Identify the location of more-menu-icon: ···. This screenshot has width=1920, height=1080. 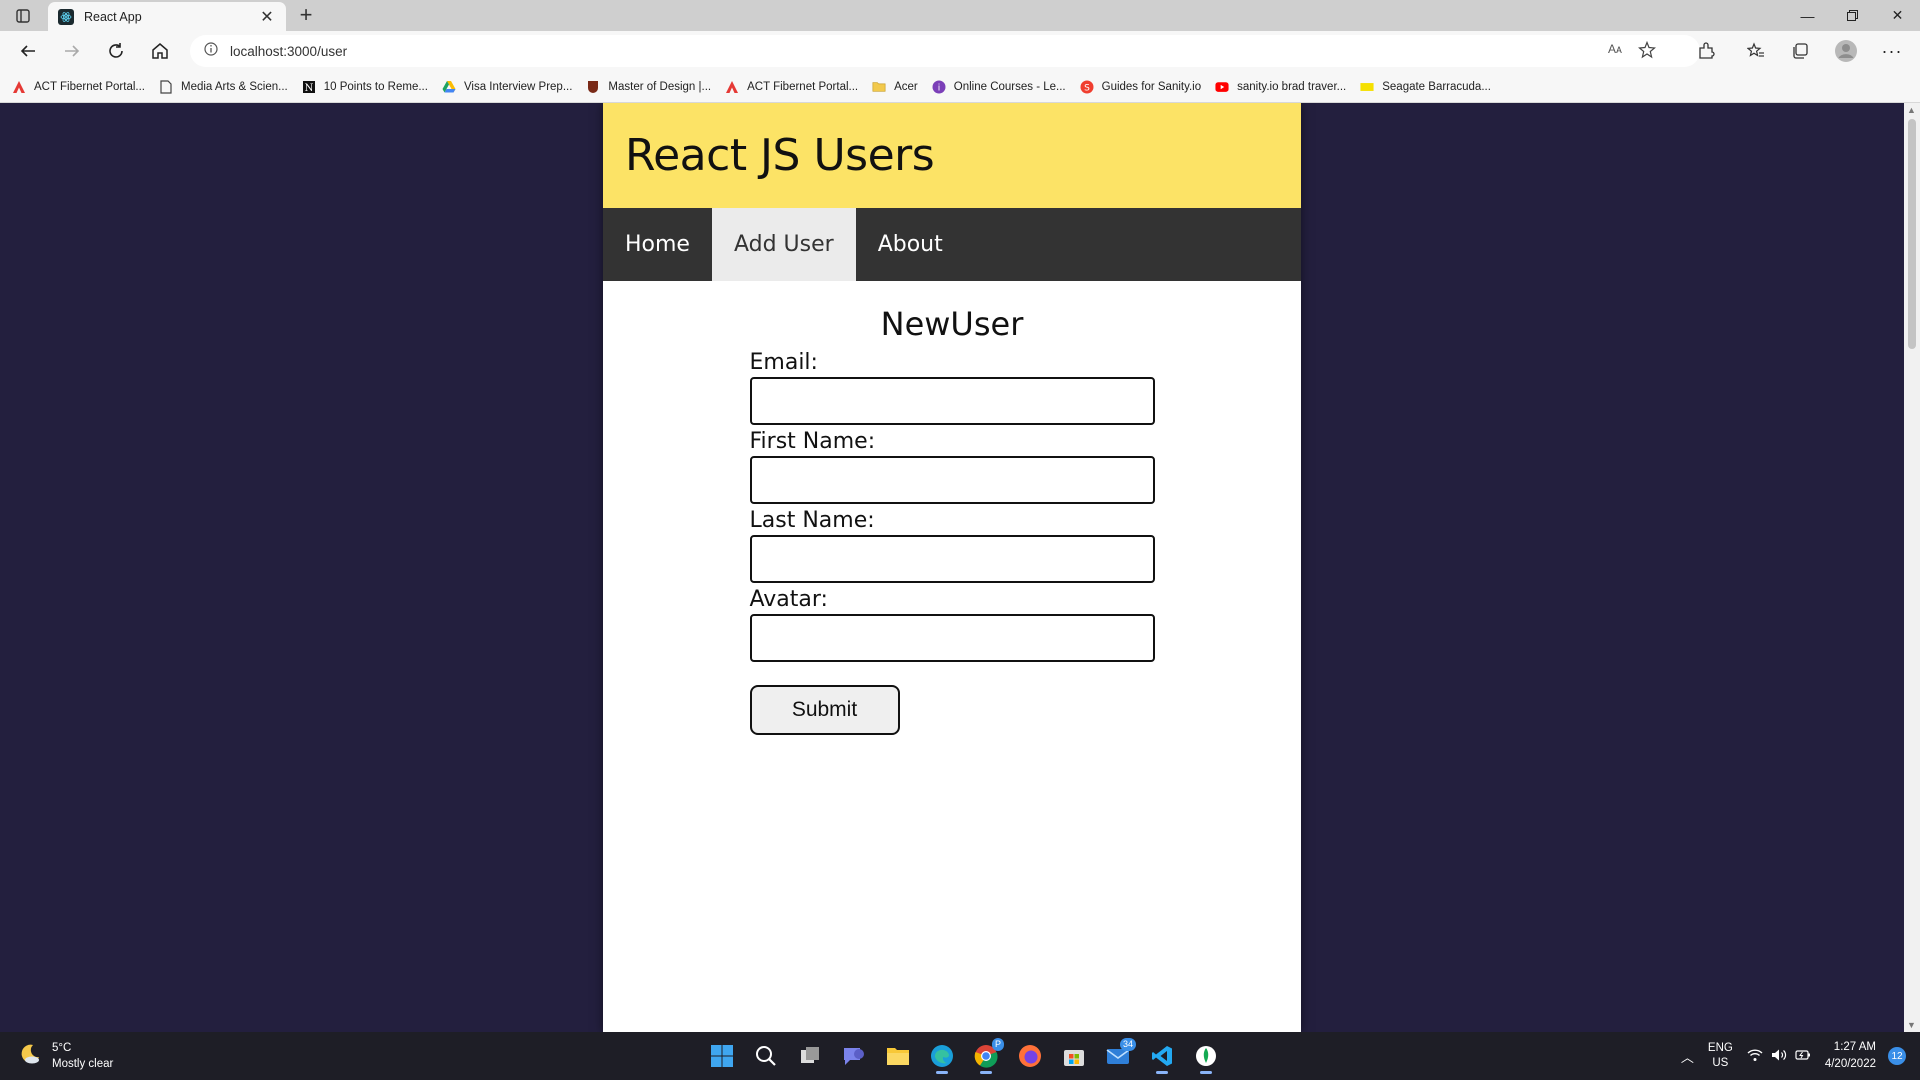
(1892, 51).